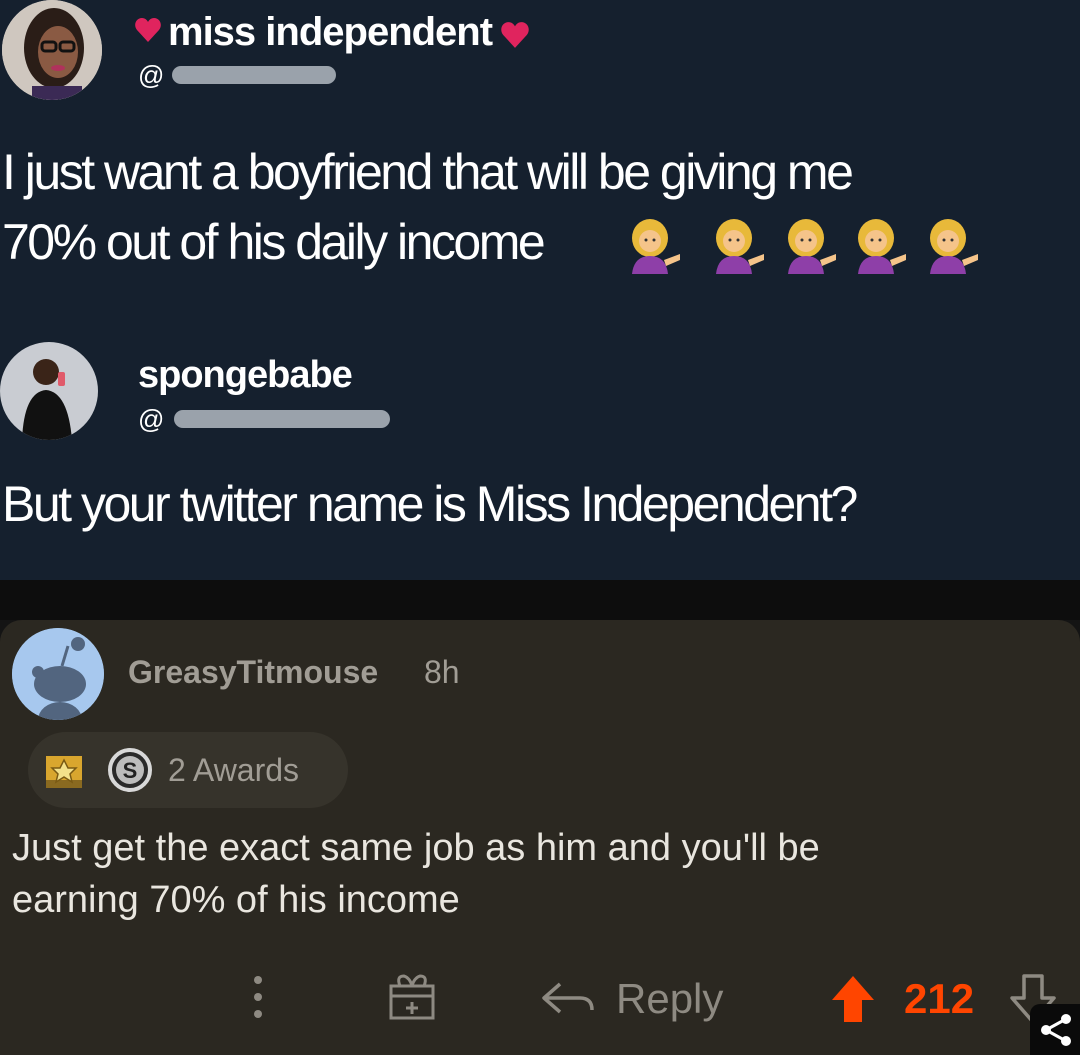 The width and height of the screenshot is (1080, 1055). What do you see at coordinates (58, 674) in the screenshot?
I see `snoo-avatar` at bounding box center [58, 674].